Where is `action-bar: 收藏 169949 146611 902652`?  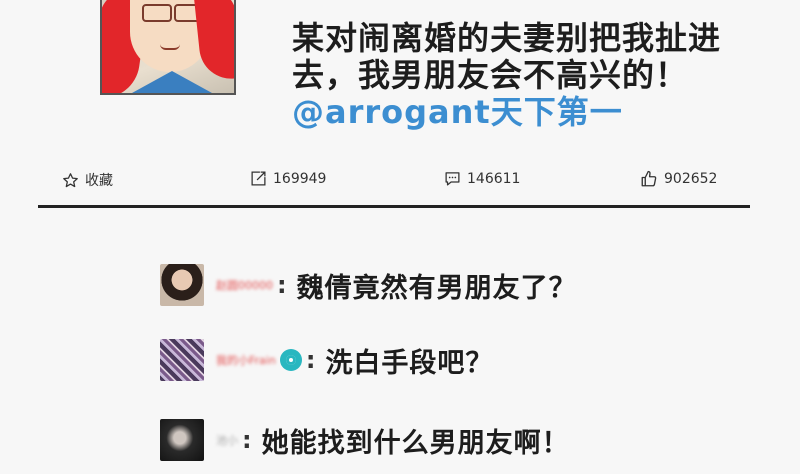
action-bar: 收藏 169949 146611 902652 is located at coordinates (402, 183).